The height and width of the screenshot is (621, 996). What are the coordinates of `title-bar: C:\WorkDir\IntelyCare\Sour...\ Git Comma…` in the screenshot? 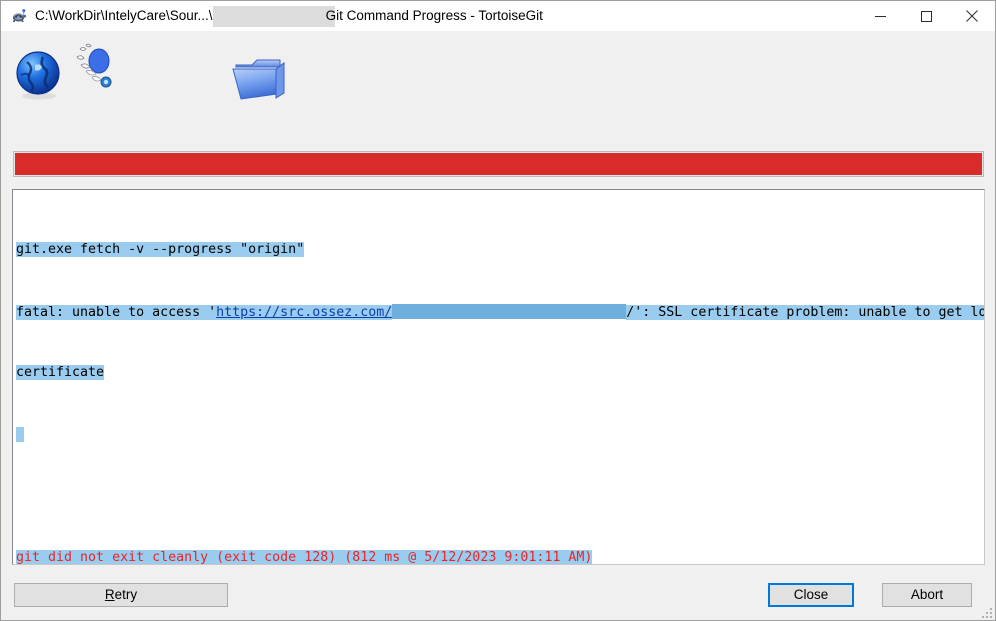 It's located at (498, 16).